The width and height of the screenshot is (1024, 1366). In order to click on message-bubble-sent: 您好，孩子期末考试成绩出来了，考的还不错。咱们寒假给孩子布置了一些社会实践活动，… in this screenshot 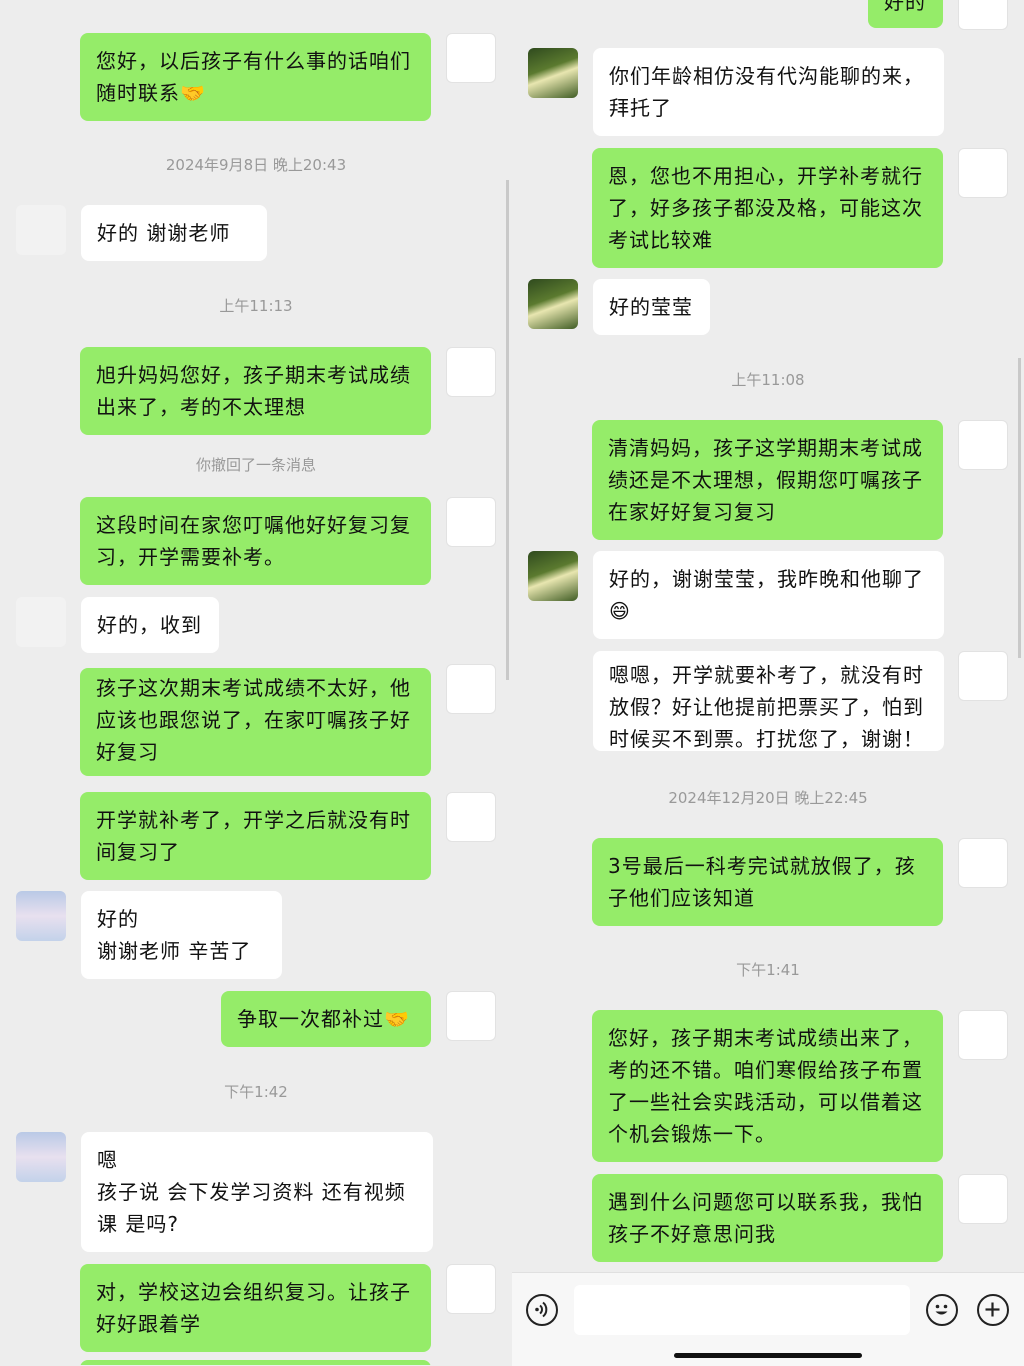, I will do `click(767, 1086)`.